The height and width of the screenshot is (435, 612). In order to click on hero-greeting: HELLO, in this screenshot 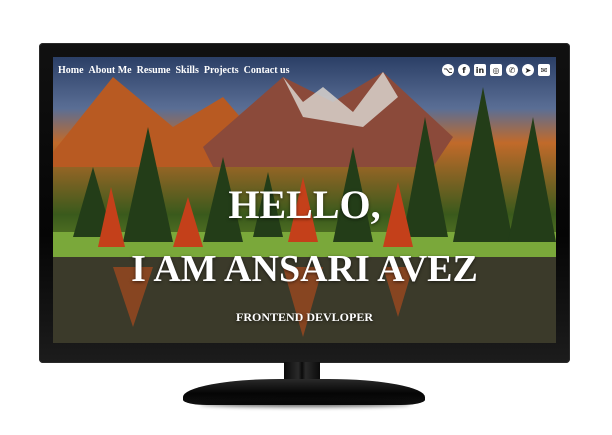, I will do `click(304, 204)`.